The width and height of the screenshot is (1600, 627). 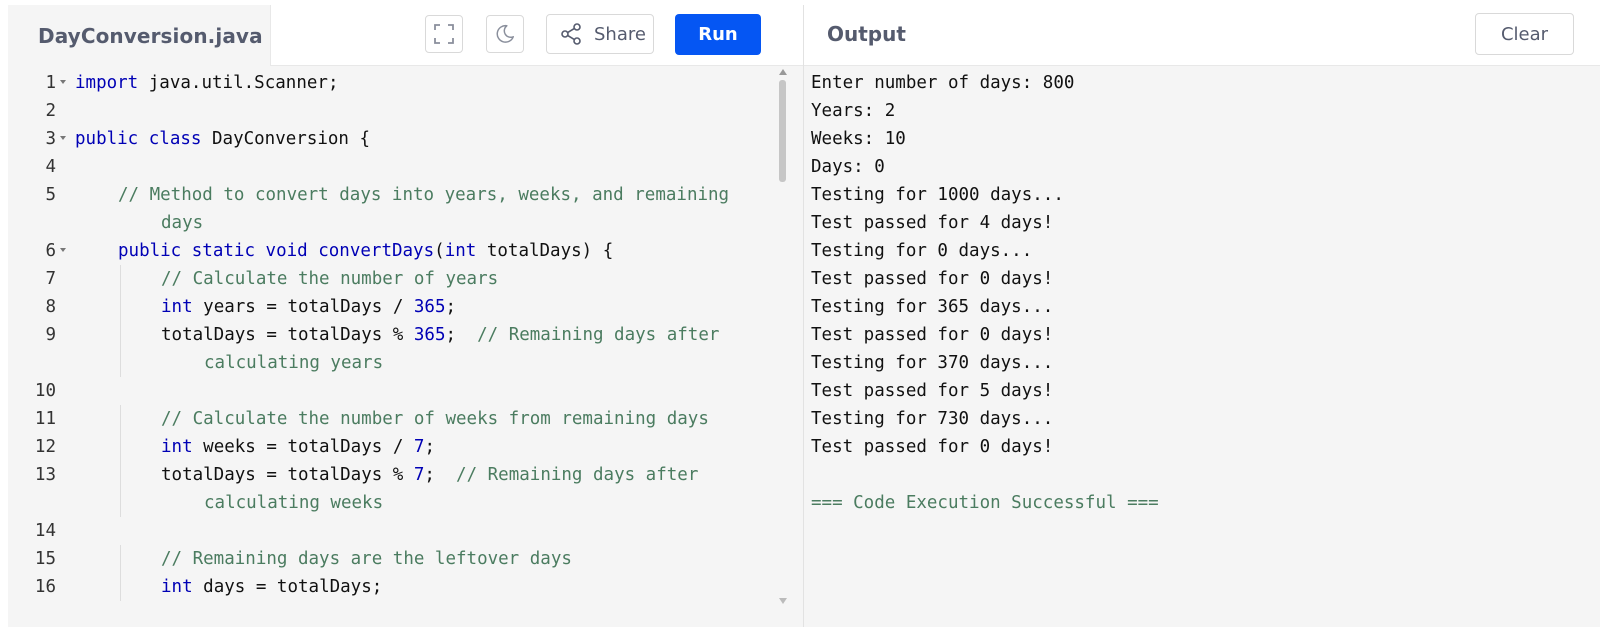 What do you see at coordinates (50, 139) in the screenshot?
I see `line-number: 3` at bounding box center [50, 139].